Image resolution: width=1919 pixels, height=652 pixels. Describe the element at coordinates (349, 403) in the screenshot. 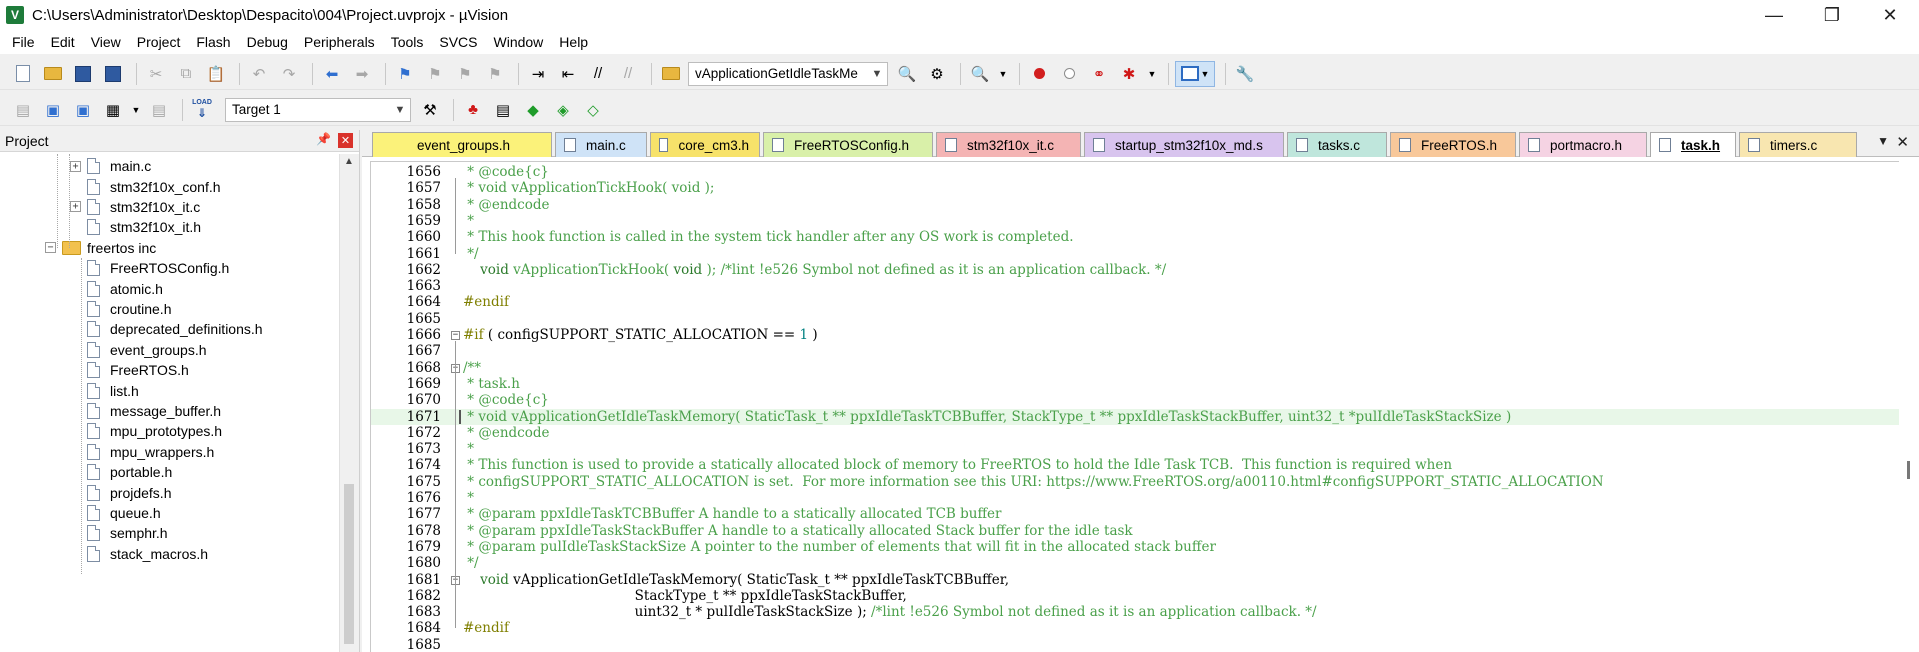

I see `project-scrollbar: ▲` at that location.